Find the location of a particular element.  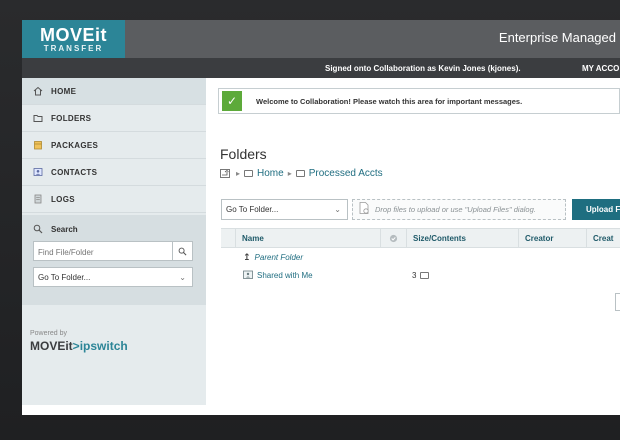

sidebar-item-folders: FOLDERS is located at coordinates (114, 118).